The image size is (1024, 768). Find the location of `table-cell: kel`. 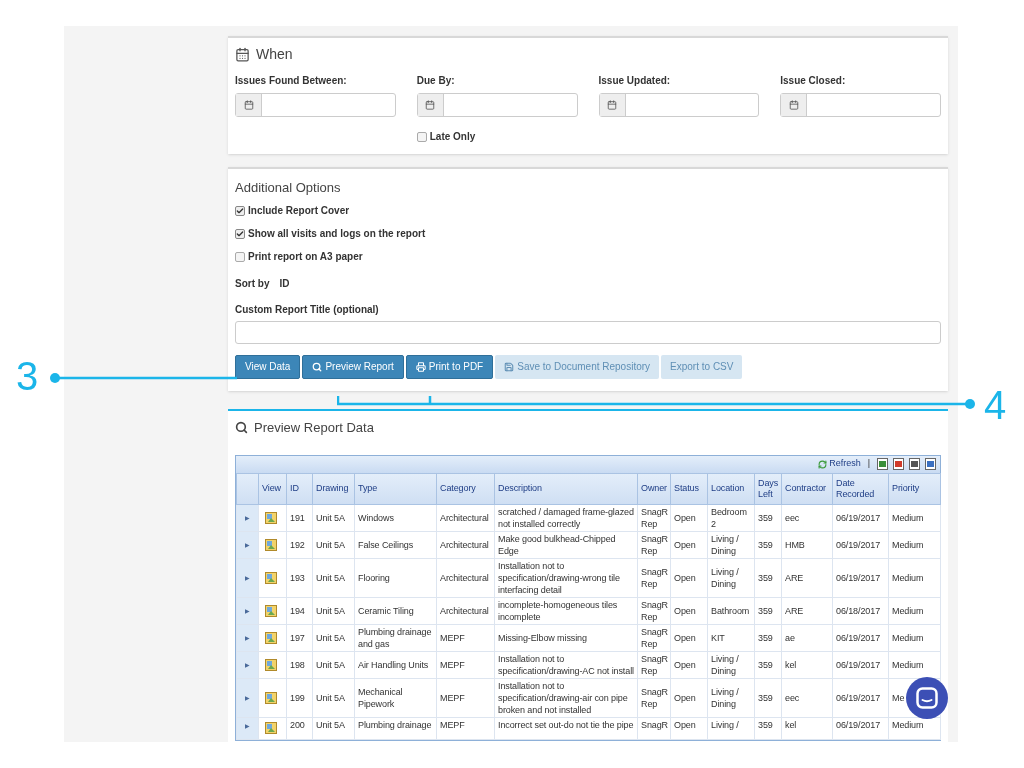

table-cell: kel is located at coordinates (791, 664).